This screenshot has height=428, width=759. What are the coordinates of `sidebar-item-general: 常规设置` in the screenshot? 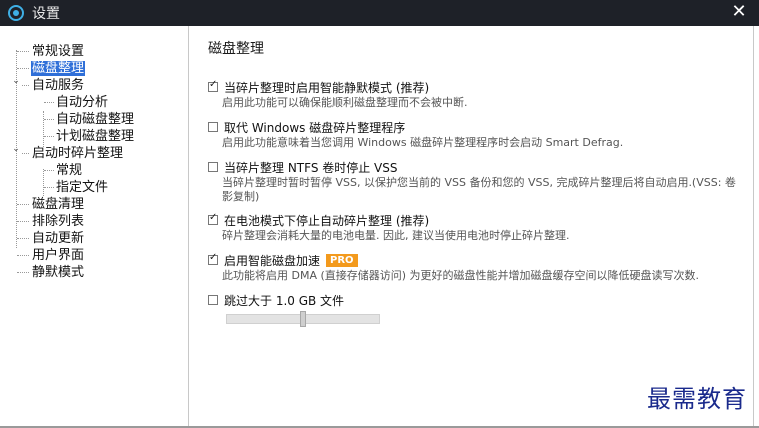 It's located at (58, 51).